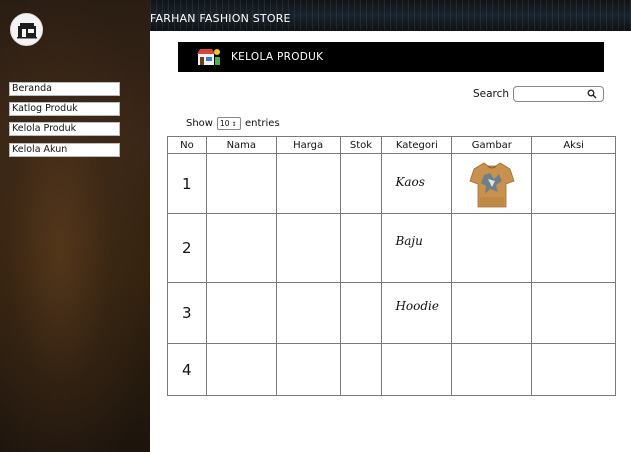 The width and height of the screenshot is (631, 452). I want to click on sidebar-item-kelola-produk: Kelola Produk, so click(64, 129).